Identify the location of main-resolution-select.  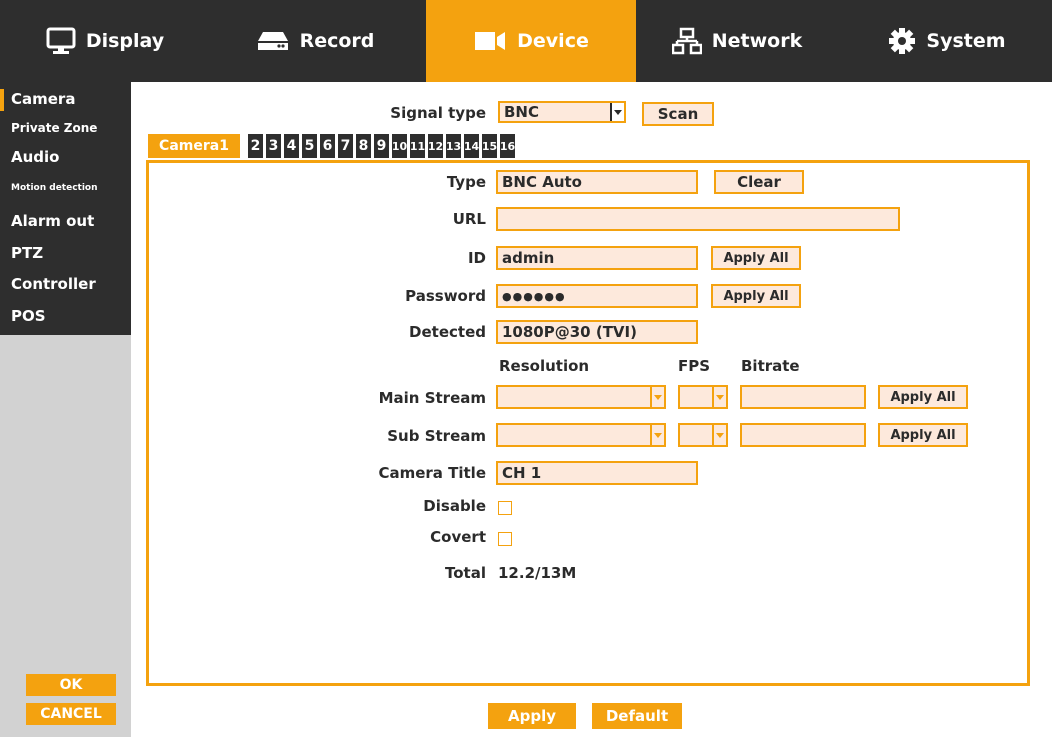
(581, 397).